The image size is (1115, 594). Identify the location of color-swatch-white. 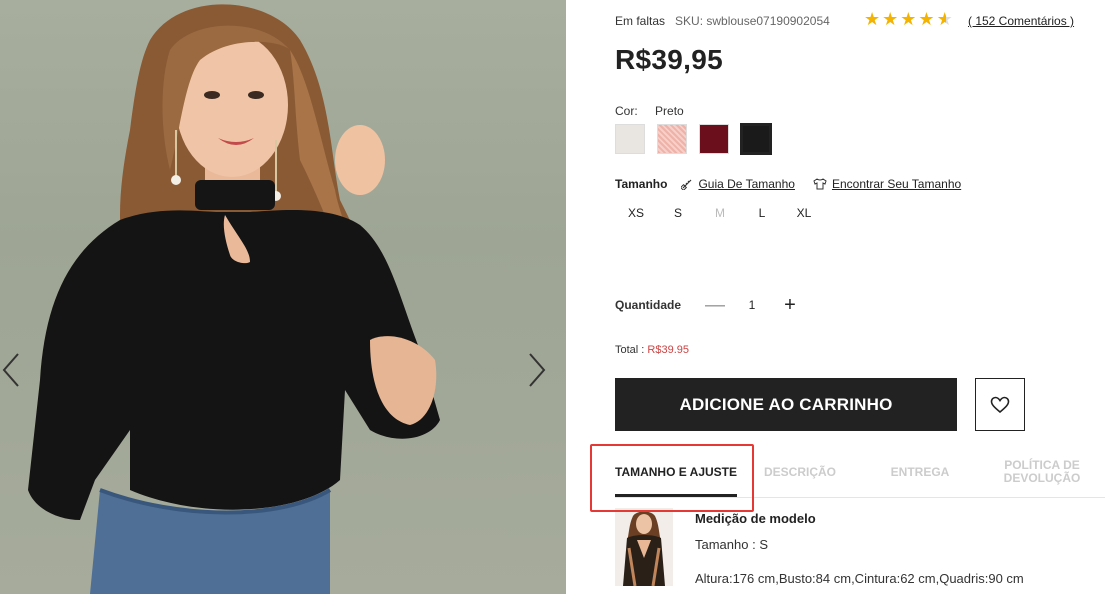
(630, 139).